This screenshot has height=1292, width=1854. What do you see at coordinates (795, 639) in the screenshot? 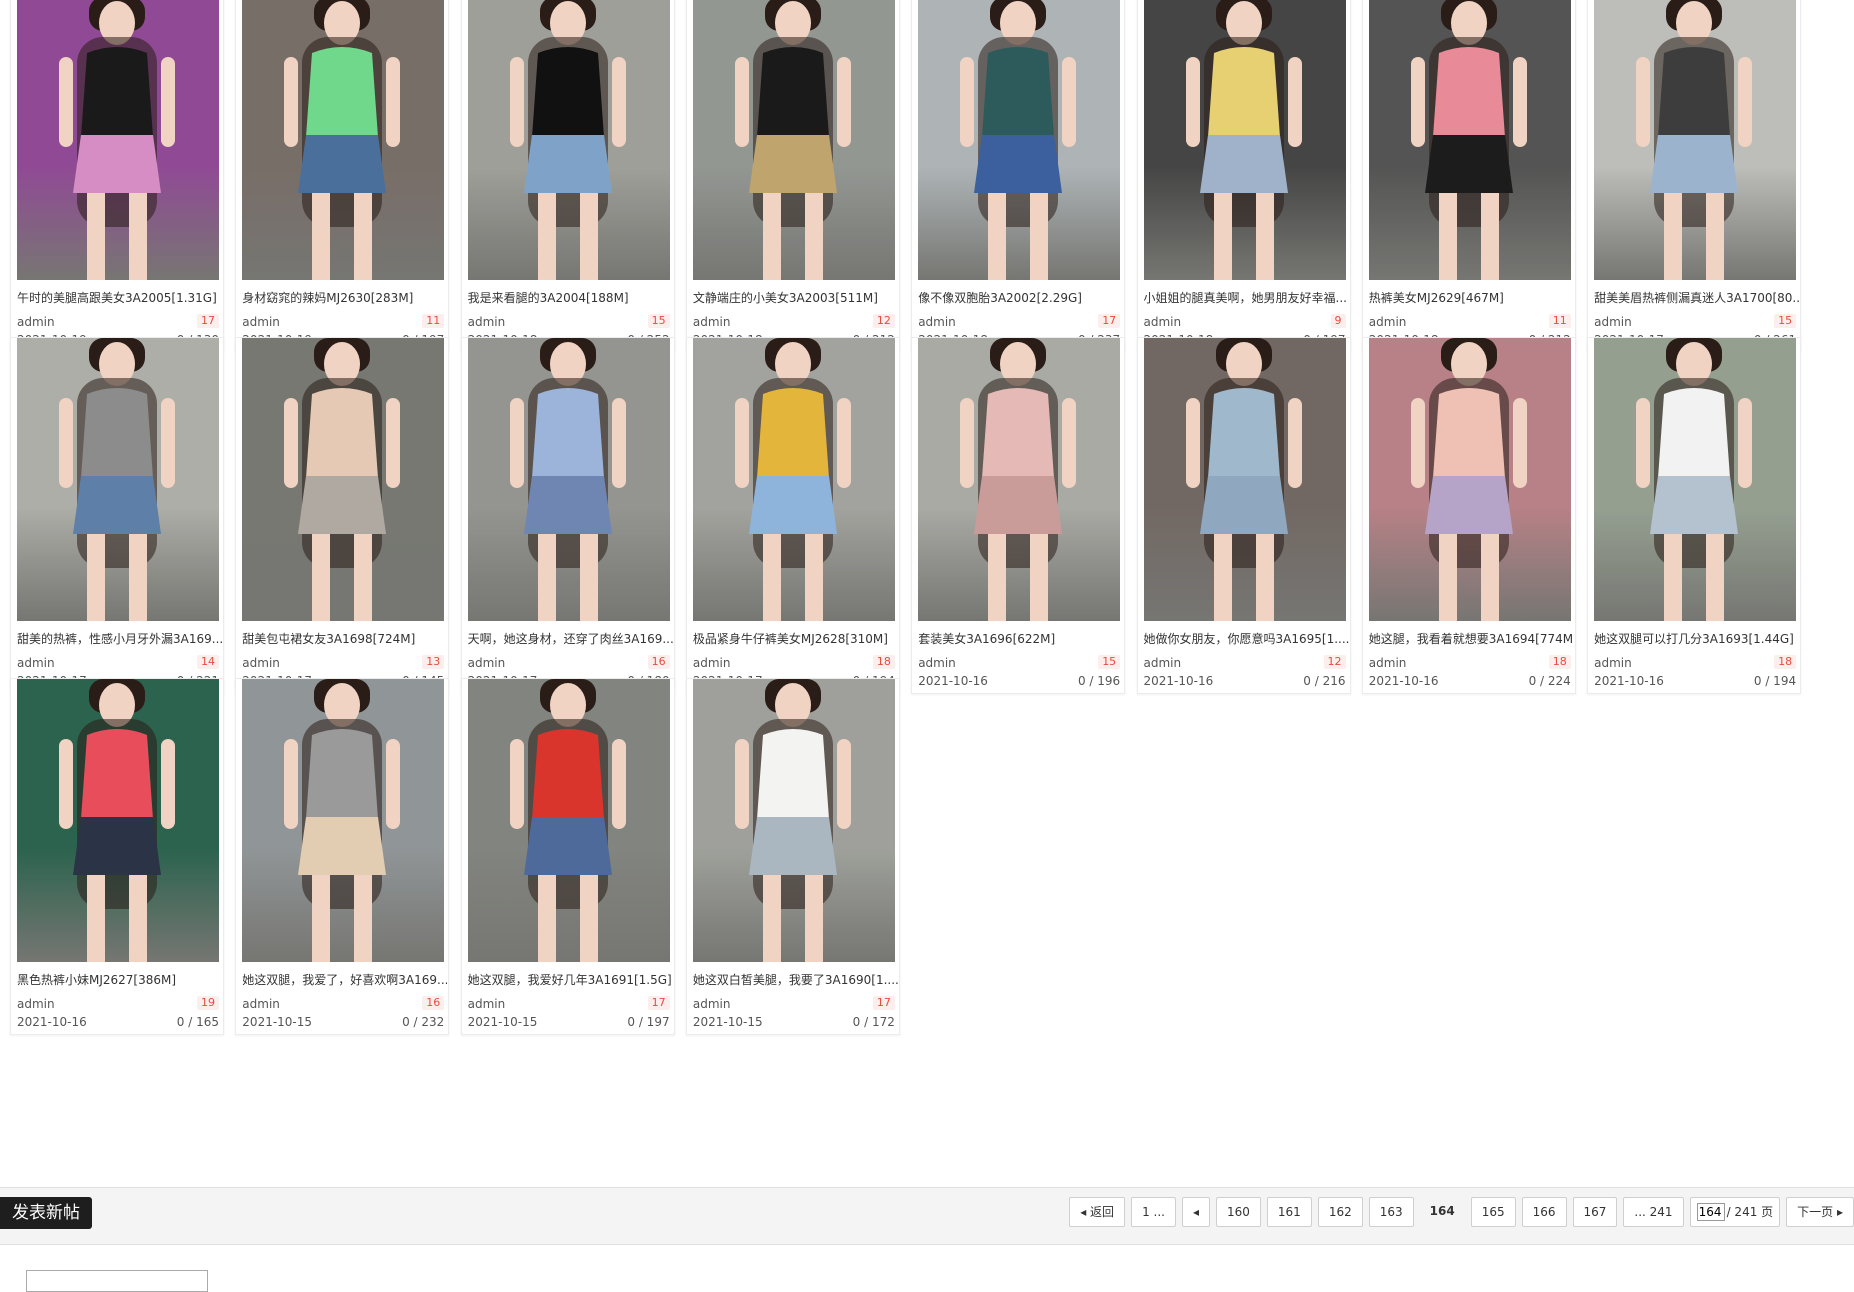
I see `thread-title: 极品紧身牛仔裤美女MJ2628[310M]` at bounding box center [795, 639].